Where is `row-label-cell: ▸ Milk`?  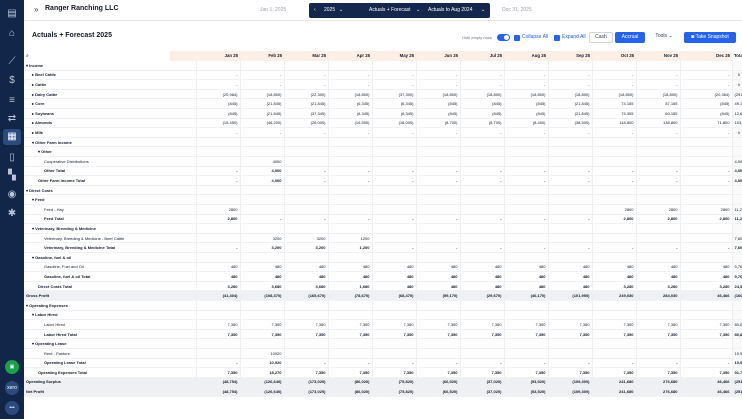
row-label-cell: ▸ Milk is located at coordinates (110, 132).